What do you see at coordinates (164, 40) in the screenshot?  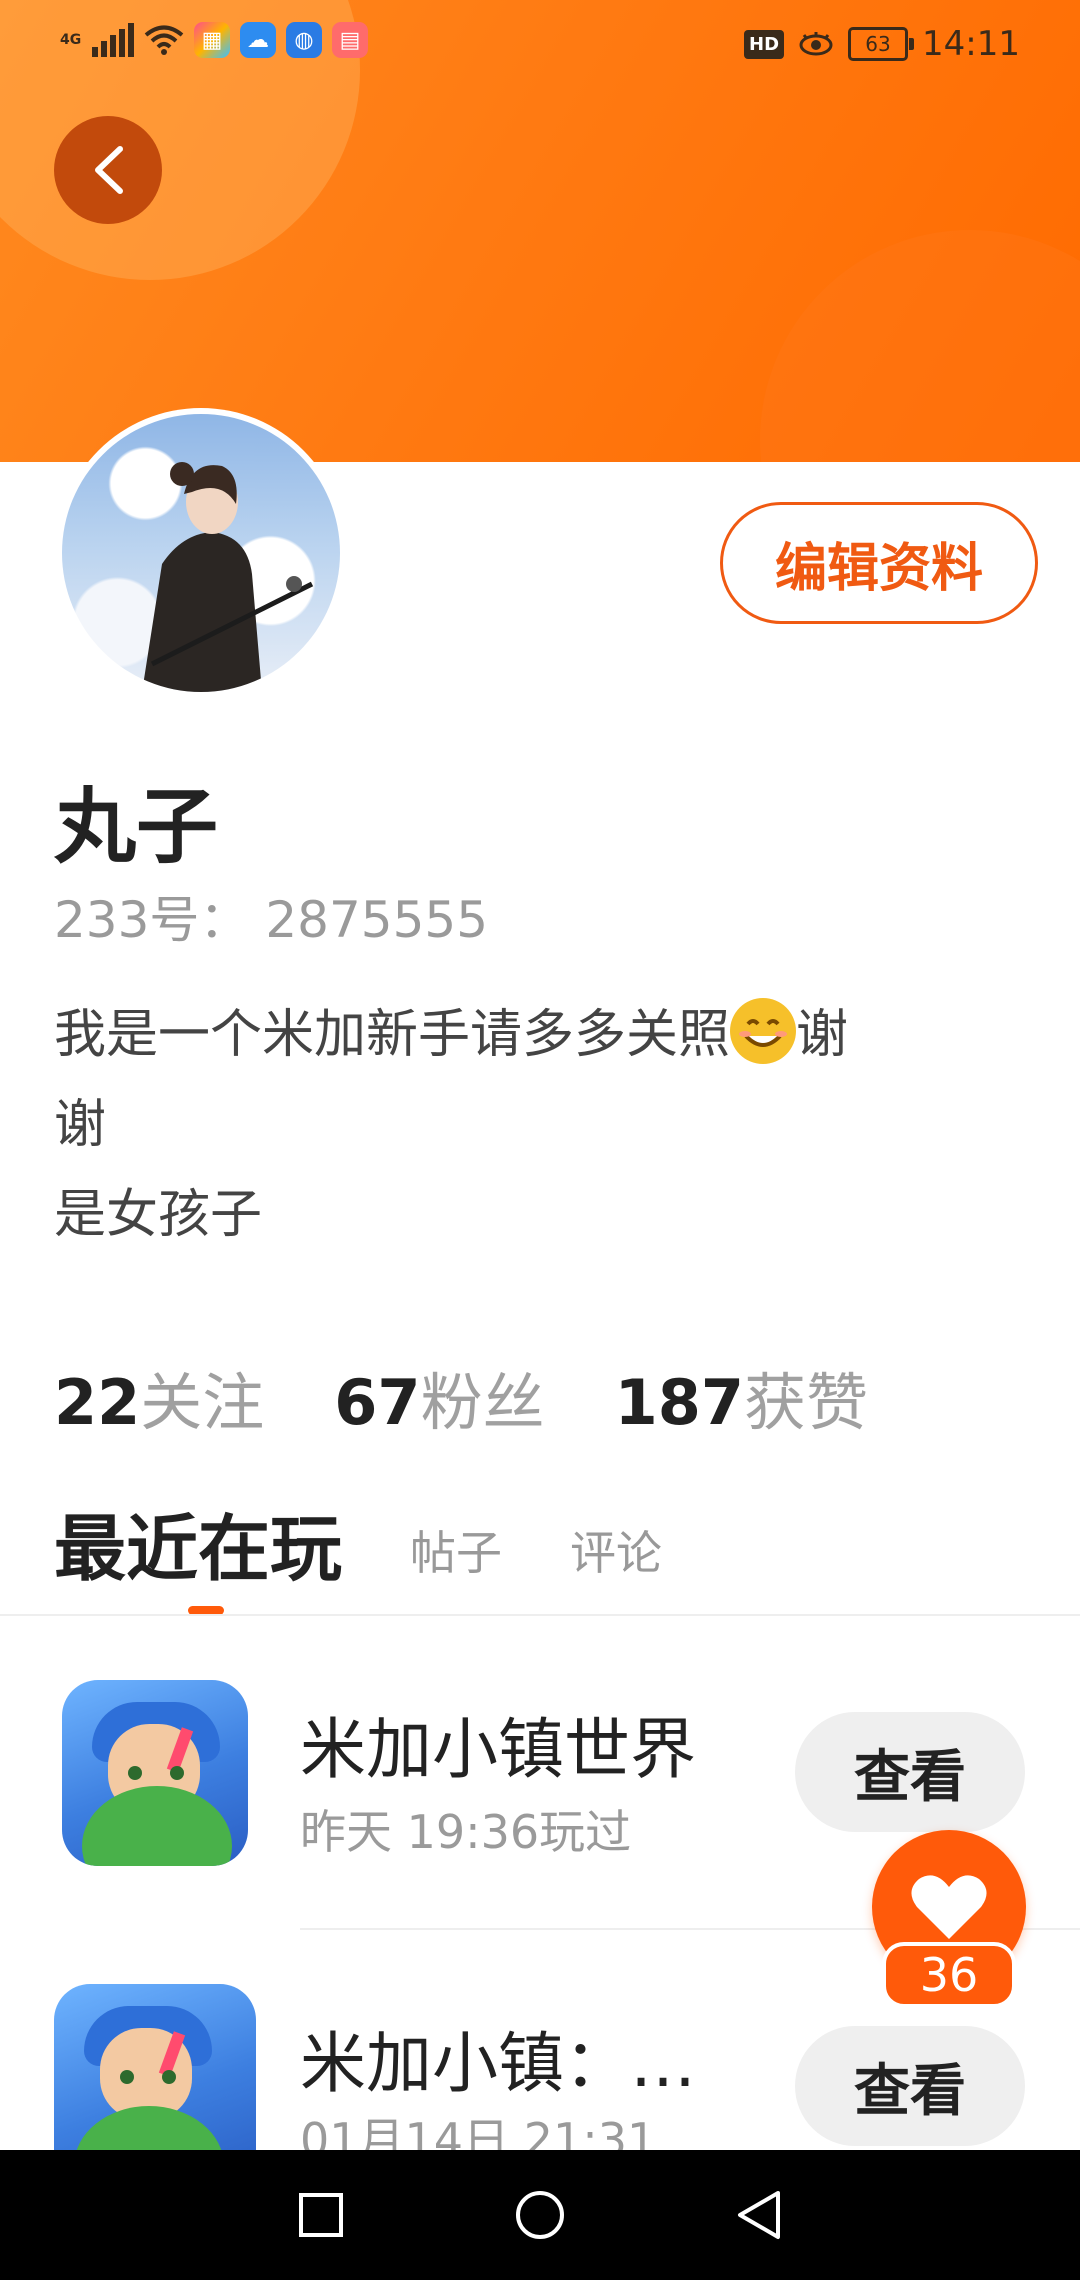 I see `wifi-icon` at bounding box center [164, 40].